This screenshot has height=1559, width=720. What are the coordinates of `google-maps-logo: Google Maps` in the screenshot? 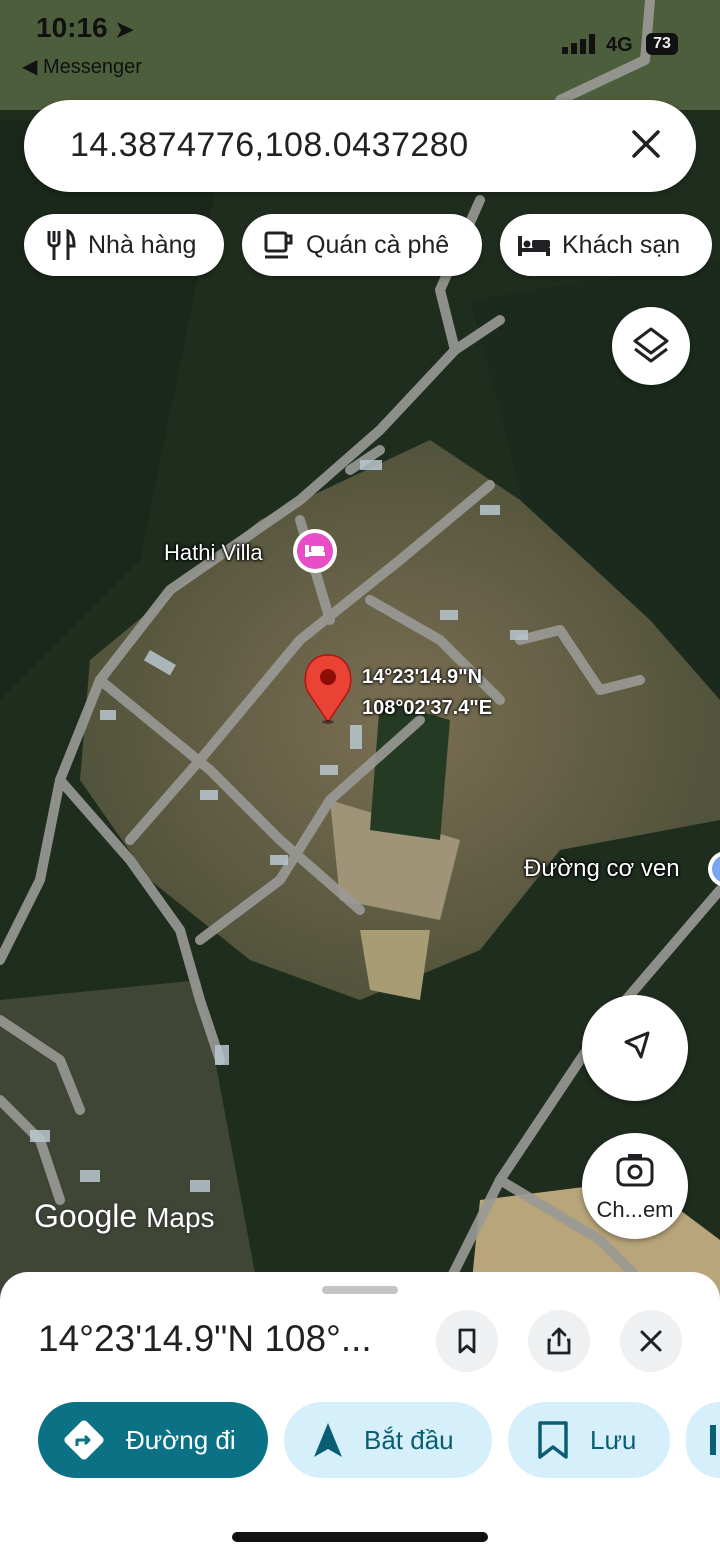 It's located at (124, 1216).